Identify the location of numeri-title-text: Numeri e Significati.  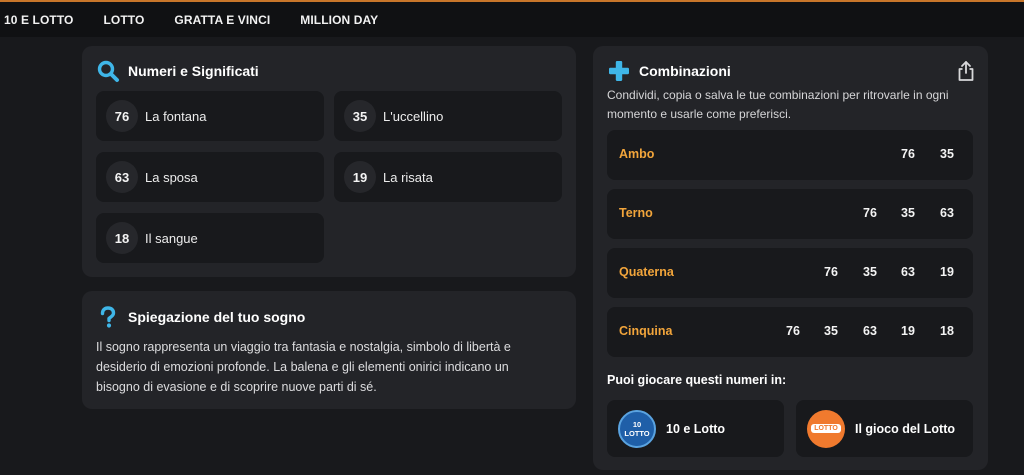
(193, 71).